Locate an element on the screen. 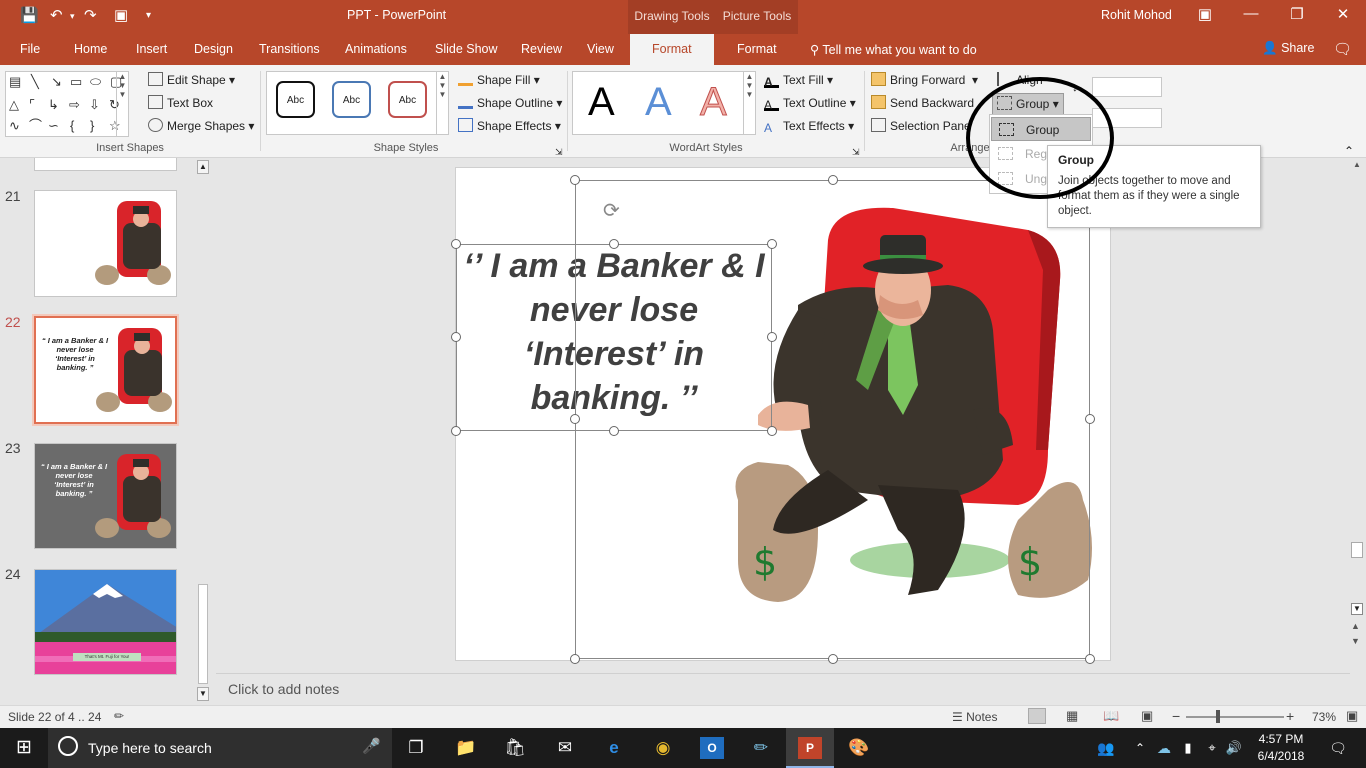 This screenshot has width=1366, height=768. tab-file: File is located at coordinates (30, 49).